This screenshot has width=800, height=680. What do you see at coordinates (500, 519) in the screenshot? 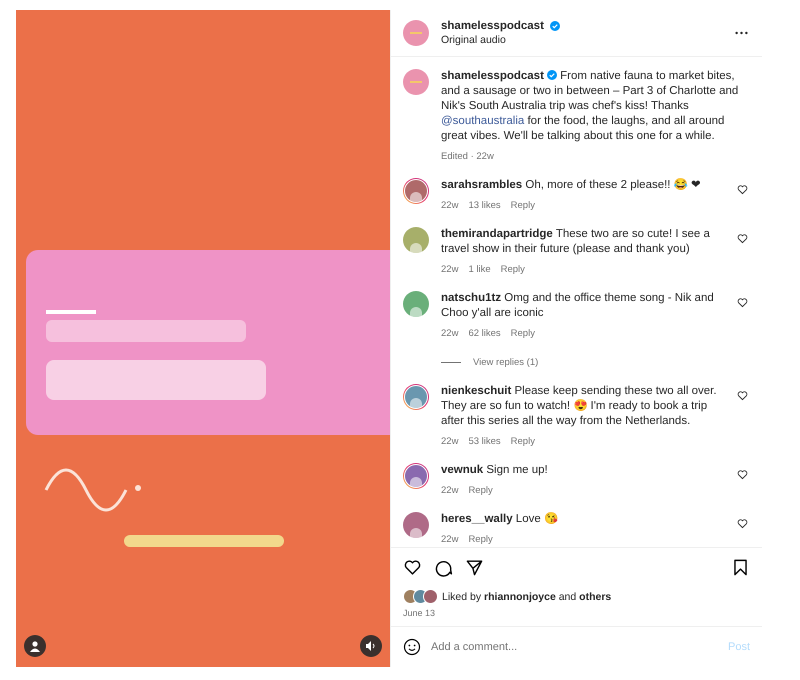
I see `comment-text: heres__wally Love 😘` at bounding box center [500, 519].